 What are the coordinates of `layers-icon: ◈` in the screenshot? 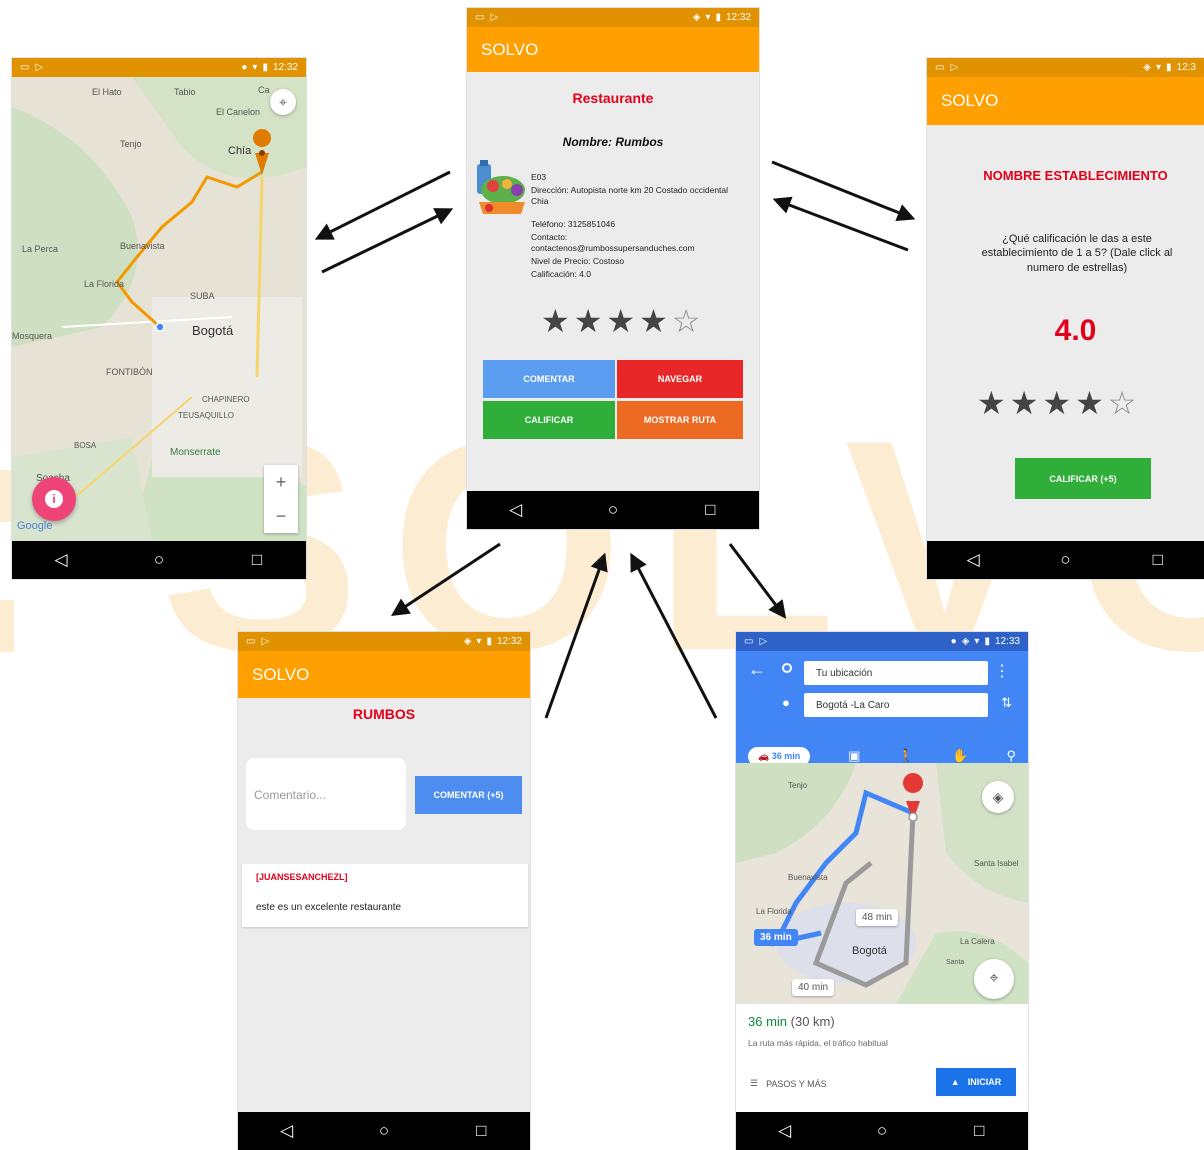 It's located at (998, 797).